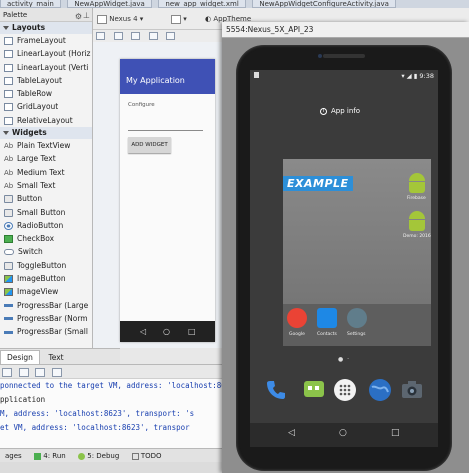 The height and width of the screenshot is (473, 469). What do you see at coordinates (8, 265) in the screenshot?
I see `toggle-icon` at bounding box center [8, 265].